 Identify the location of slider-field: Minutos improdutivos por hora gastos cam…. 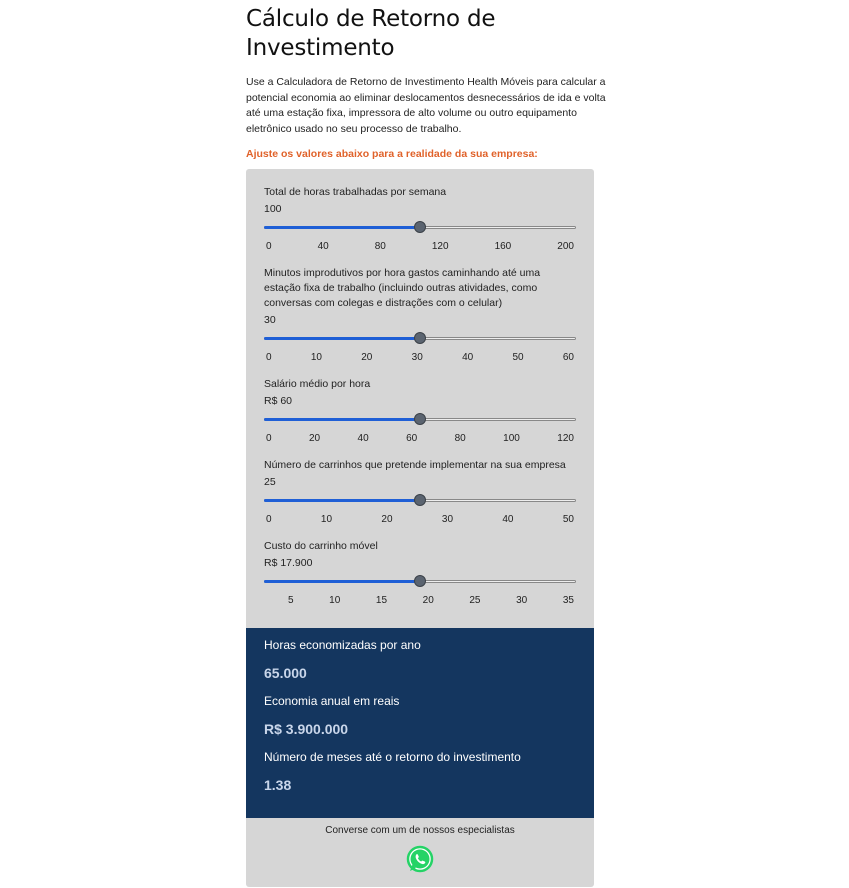
(420, 314).